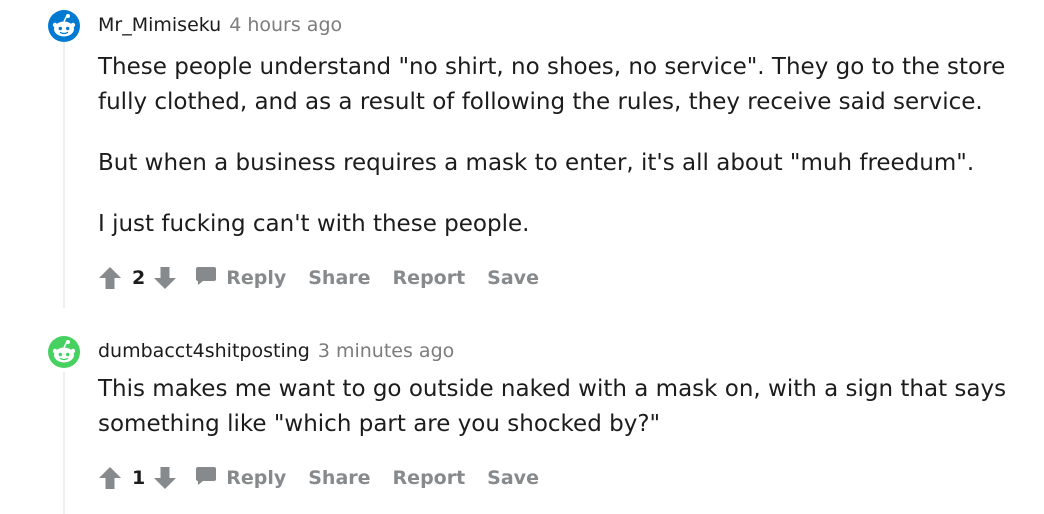 This screenshot has height=514, width=1044. Describe the element at coordinates (386, 351) in the screenshot. I see `timestamp: 3 minutes ago` at that location.